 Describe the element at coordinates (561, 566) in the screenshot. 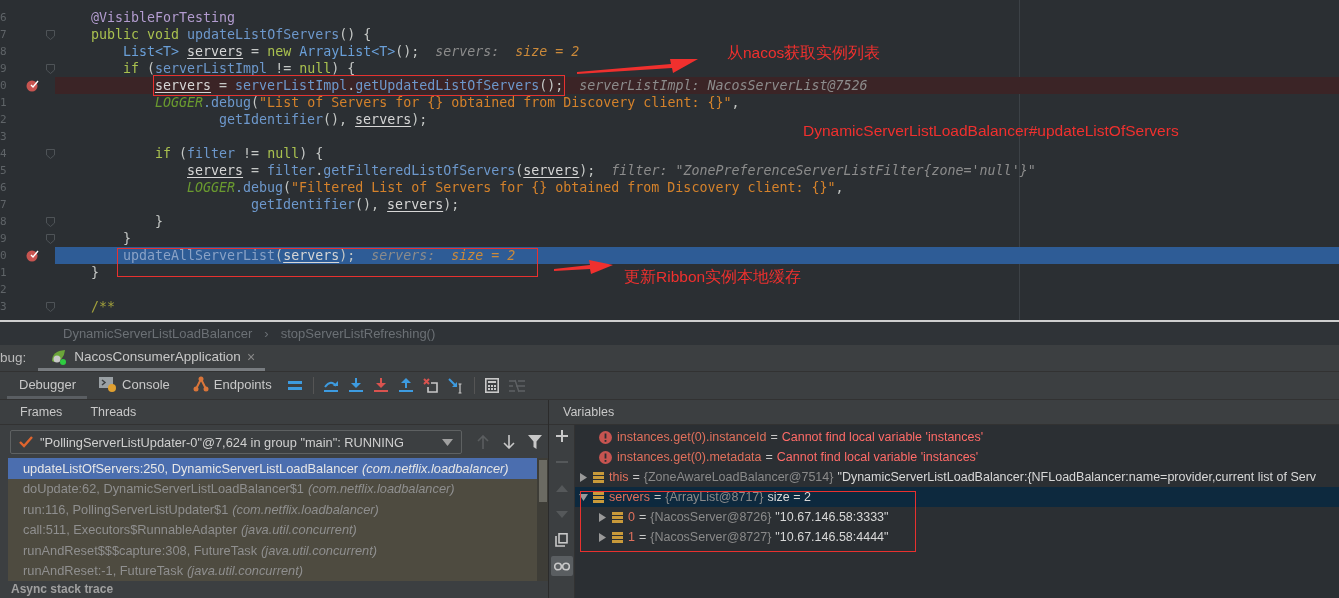

I see `glasses-icon` at that location.